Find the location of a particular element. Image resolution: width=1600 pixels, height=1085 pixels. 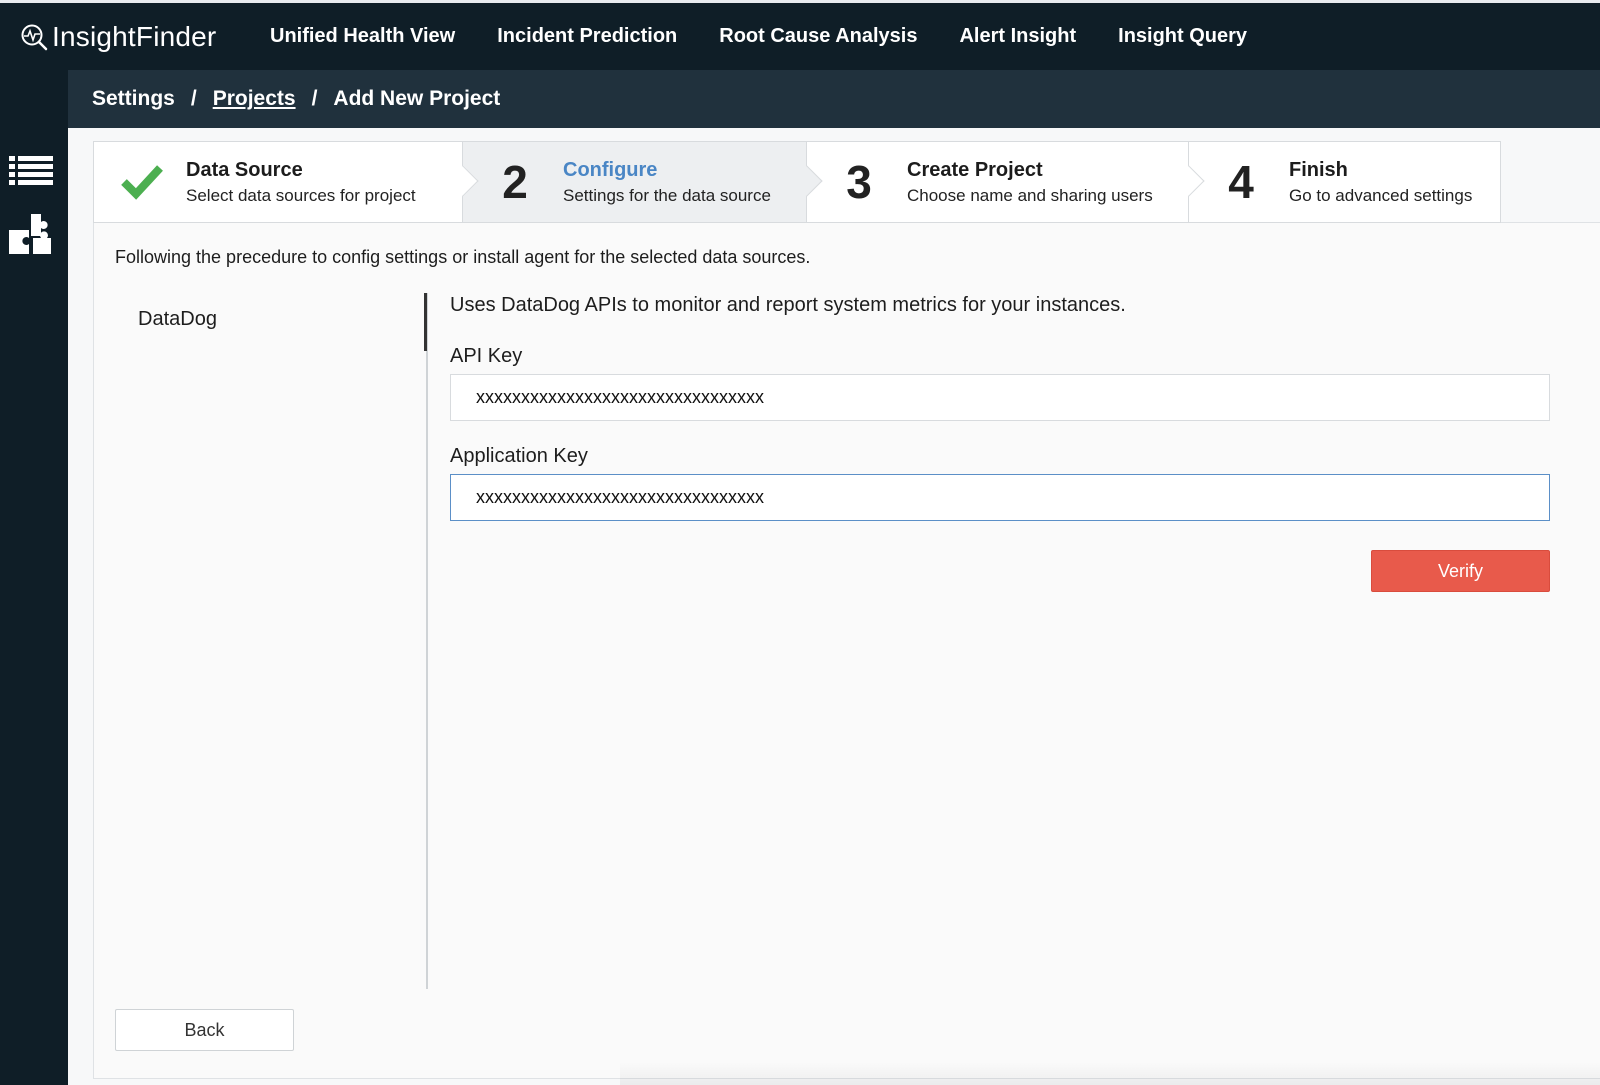

step-title: Finish is located at coordinates (1318, 169).